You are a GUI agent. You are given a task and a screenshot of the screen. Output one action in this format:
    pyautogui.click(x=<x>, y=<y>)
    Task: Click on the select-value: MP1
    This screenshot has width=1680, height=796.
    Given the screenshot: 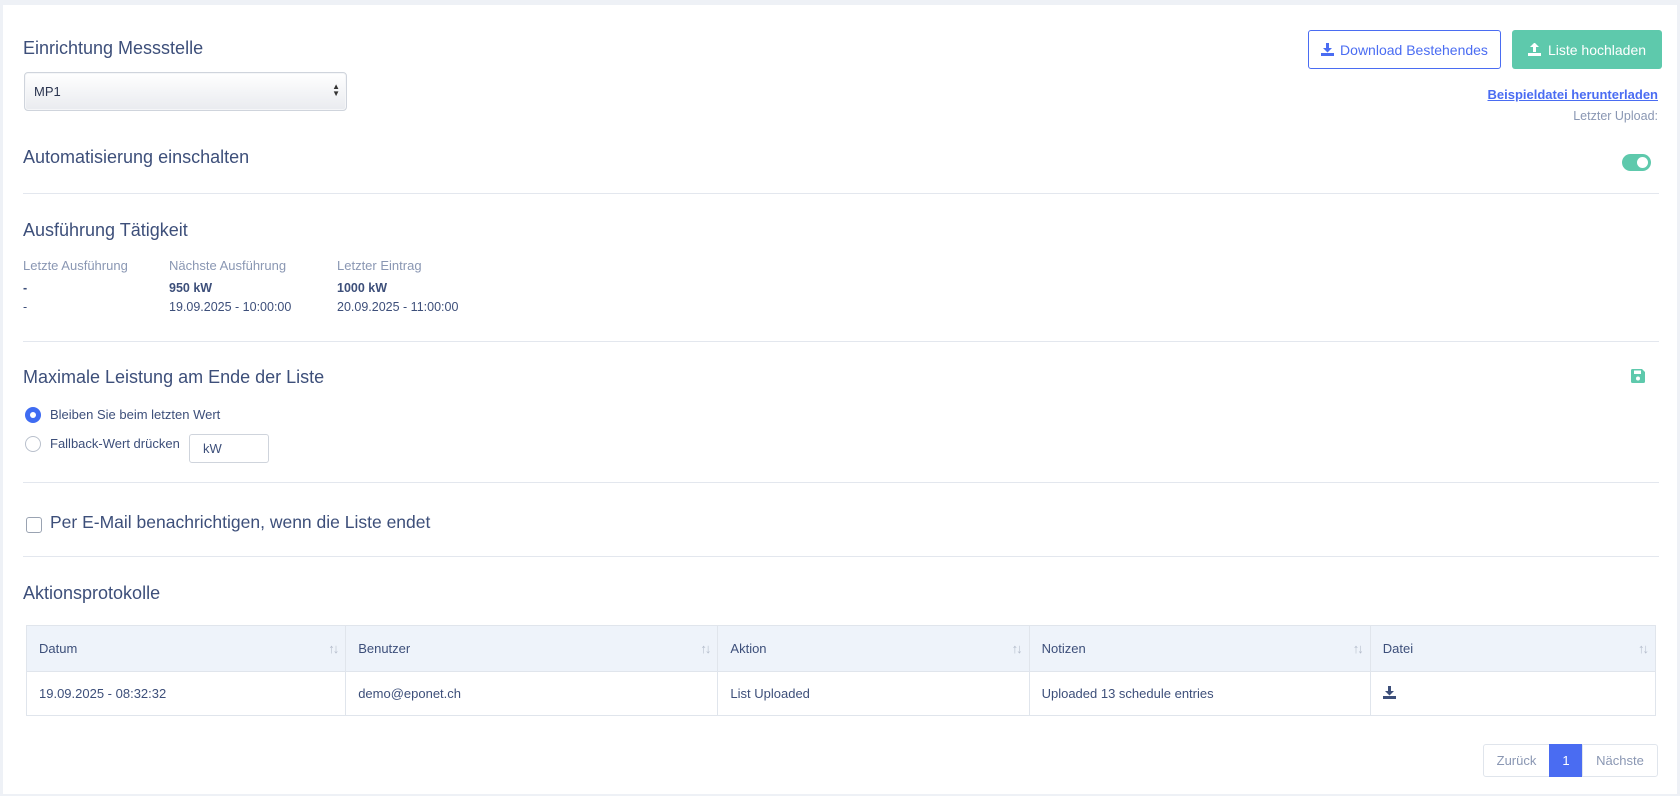 What is the action you would take?
    pyautogui.click(x=47, y=91)
    